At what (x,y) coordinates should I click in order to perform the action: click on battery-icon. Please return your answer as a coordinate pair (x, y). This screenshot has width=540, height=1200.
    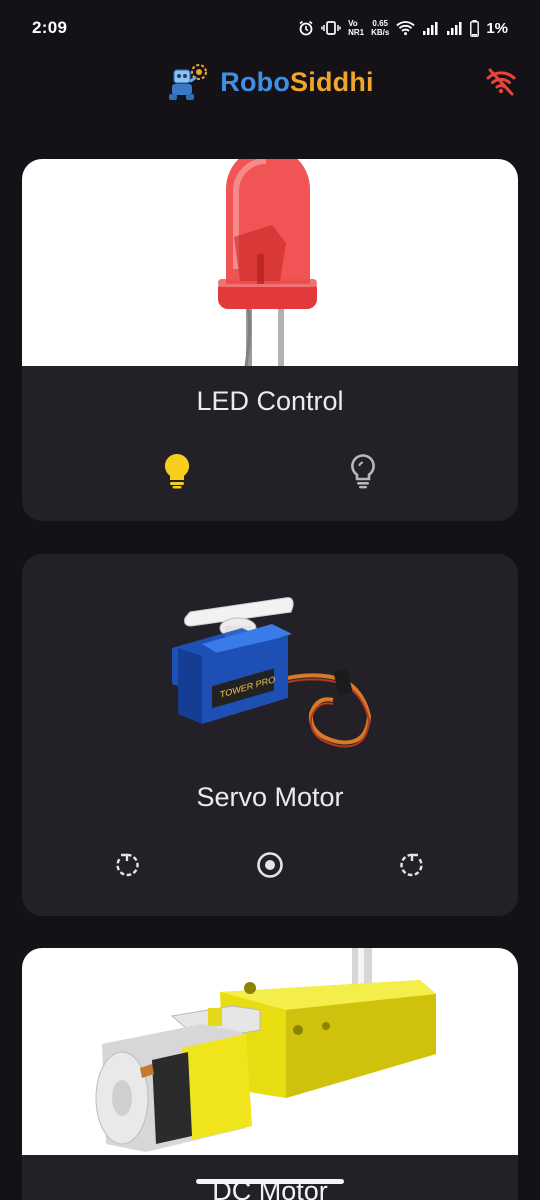
    Looking at the image, I should click on (475, 28).